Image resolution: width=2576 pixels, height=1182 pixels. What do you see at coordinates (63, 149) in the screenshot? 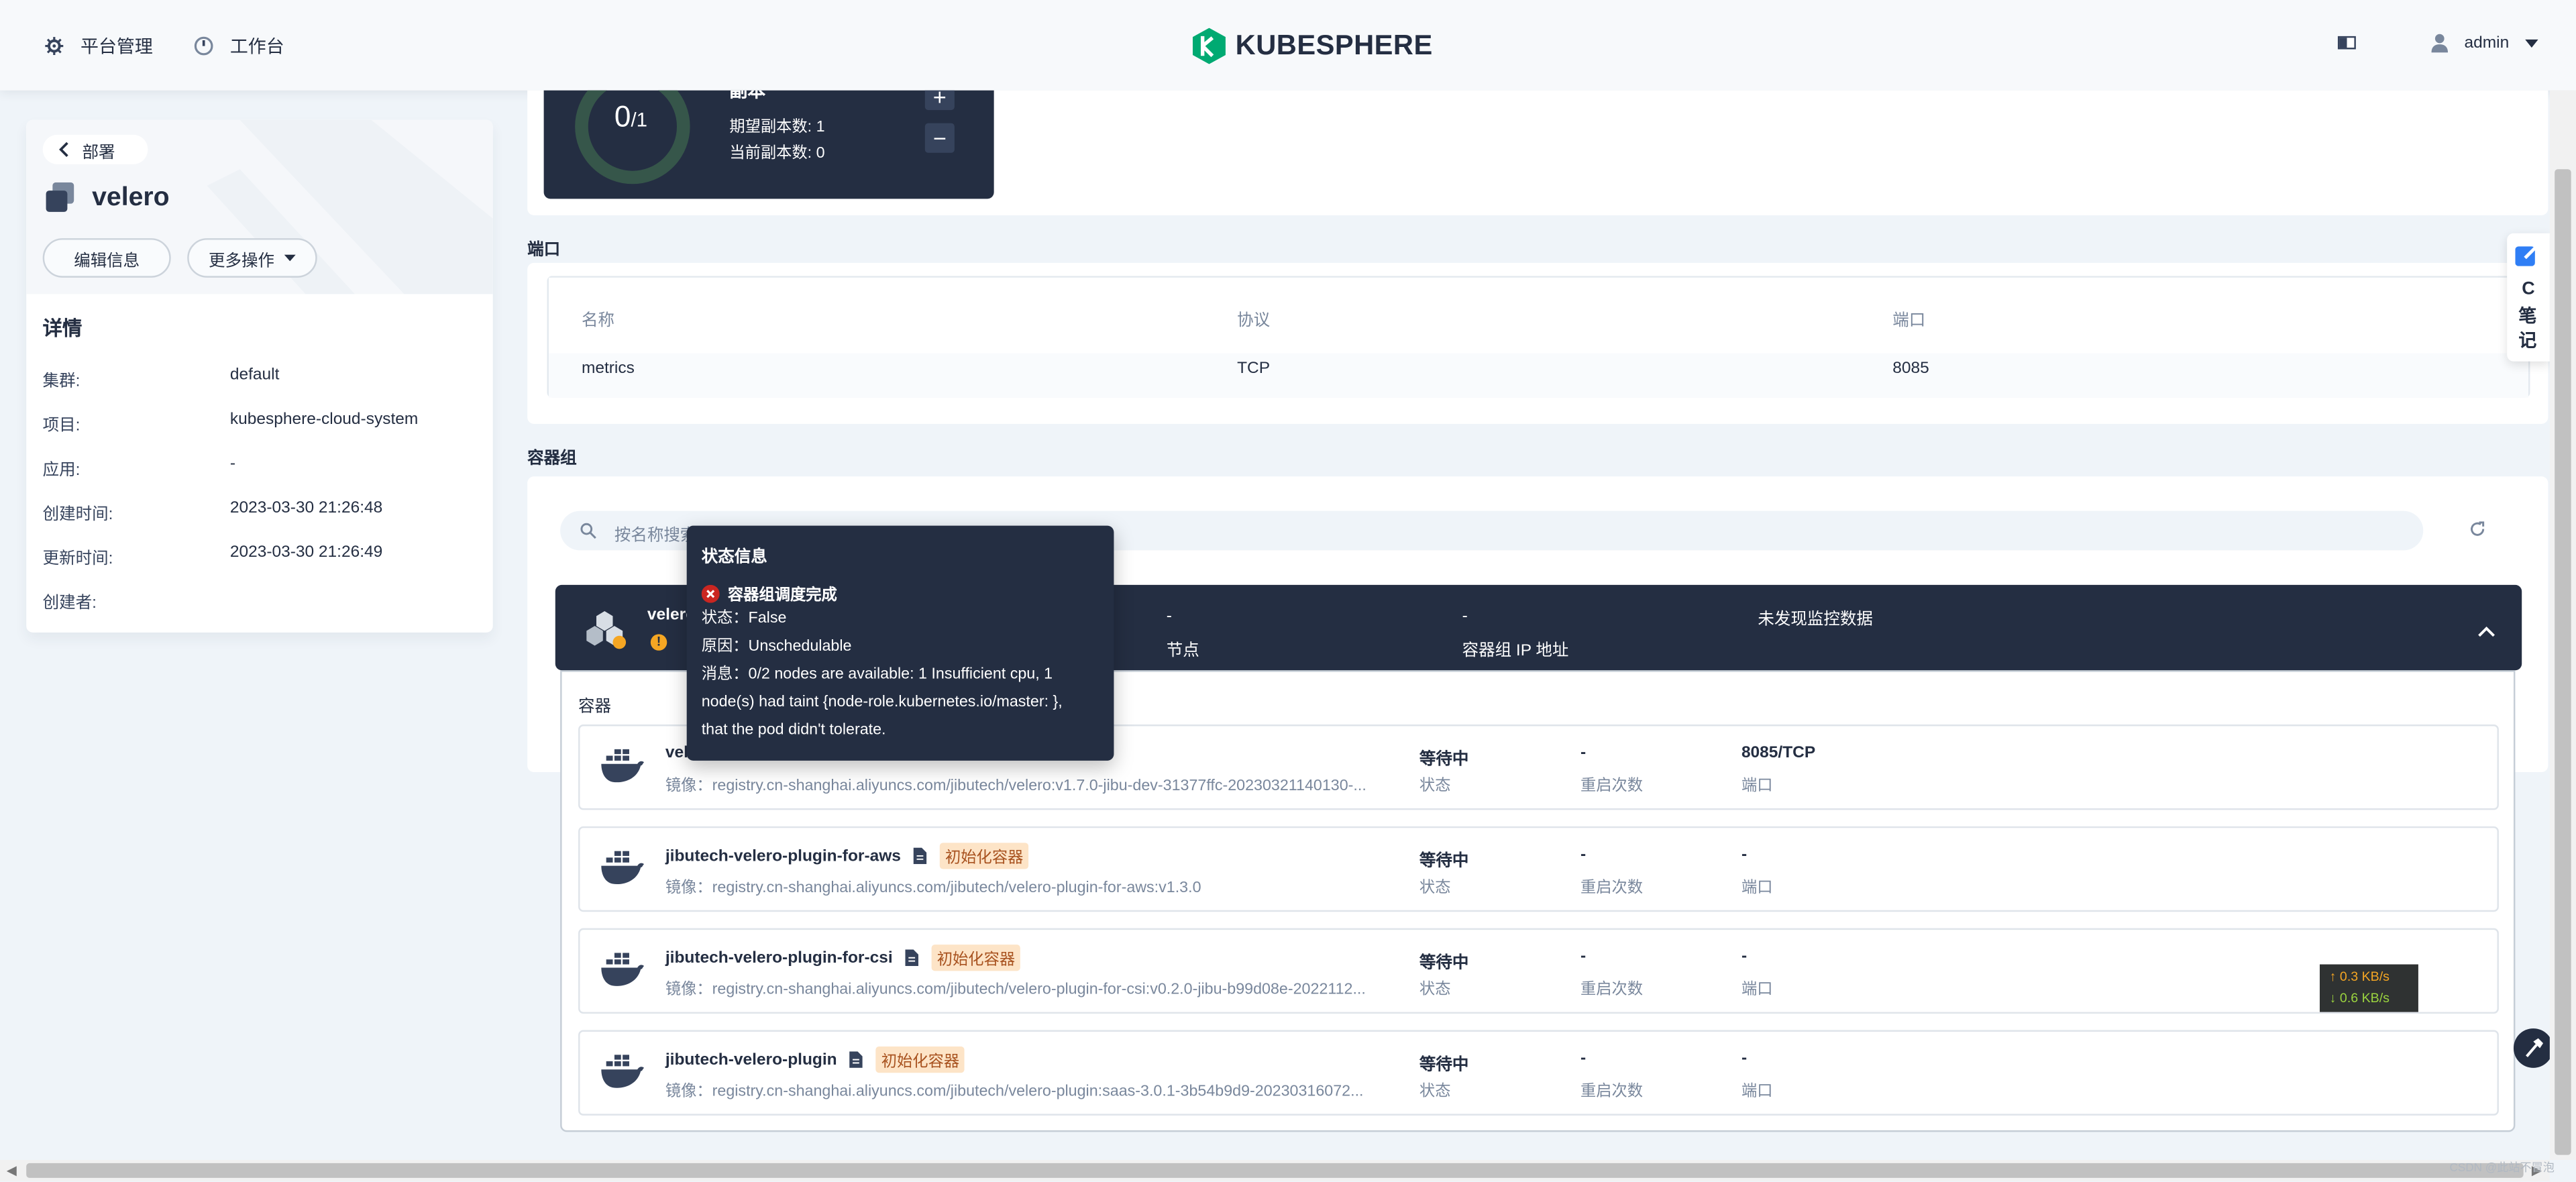
I see `chevron-left-icon` at bounding box center [63, 149].